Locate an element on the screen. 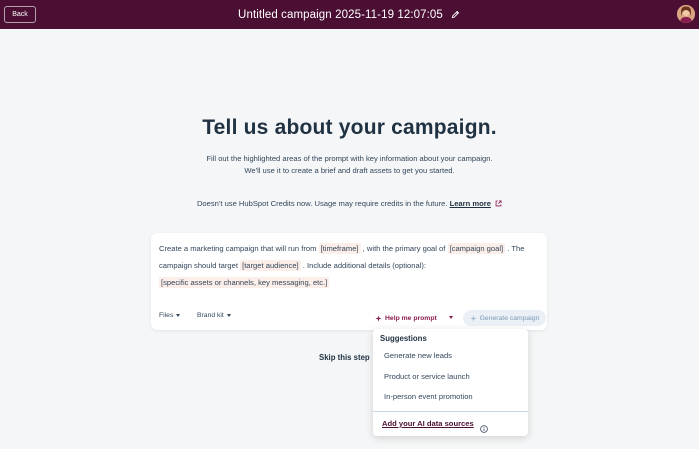 The image size is (699, 449). generate-campaign-button: Generate campaign is located at coordinates (504, 318).